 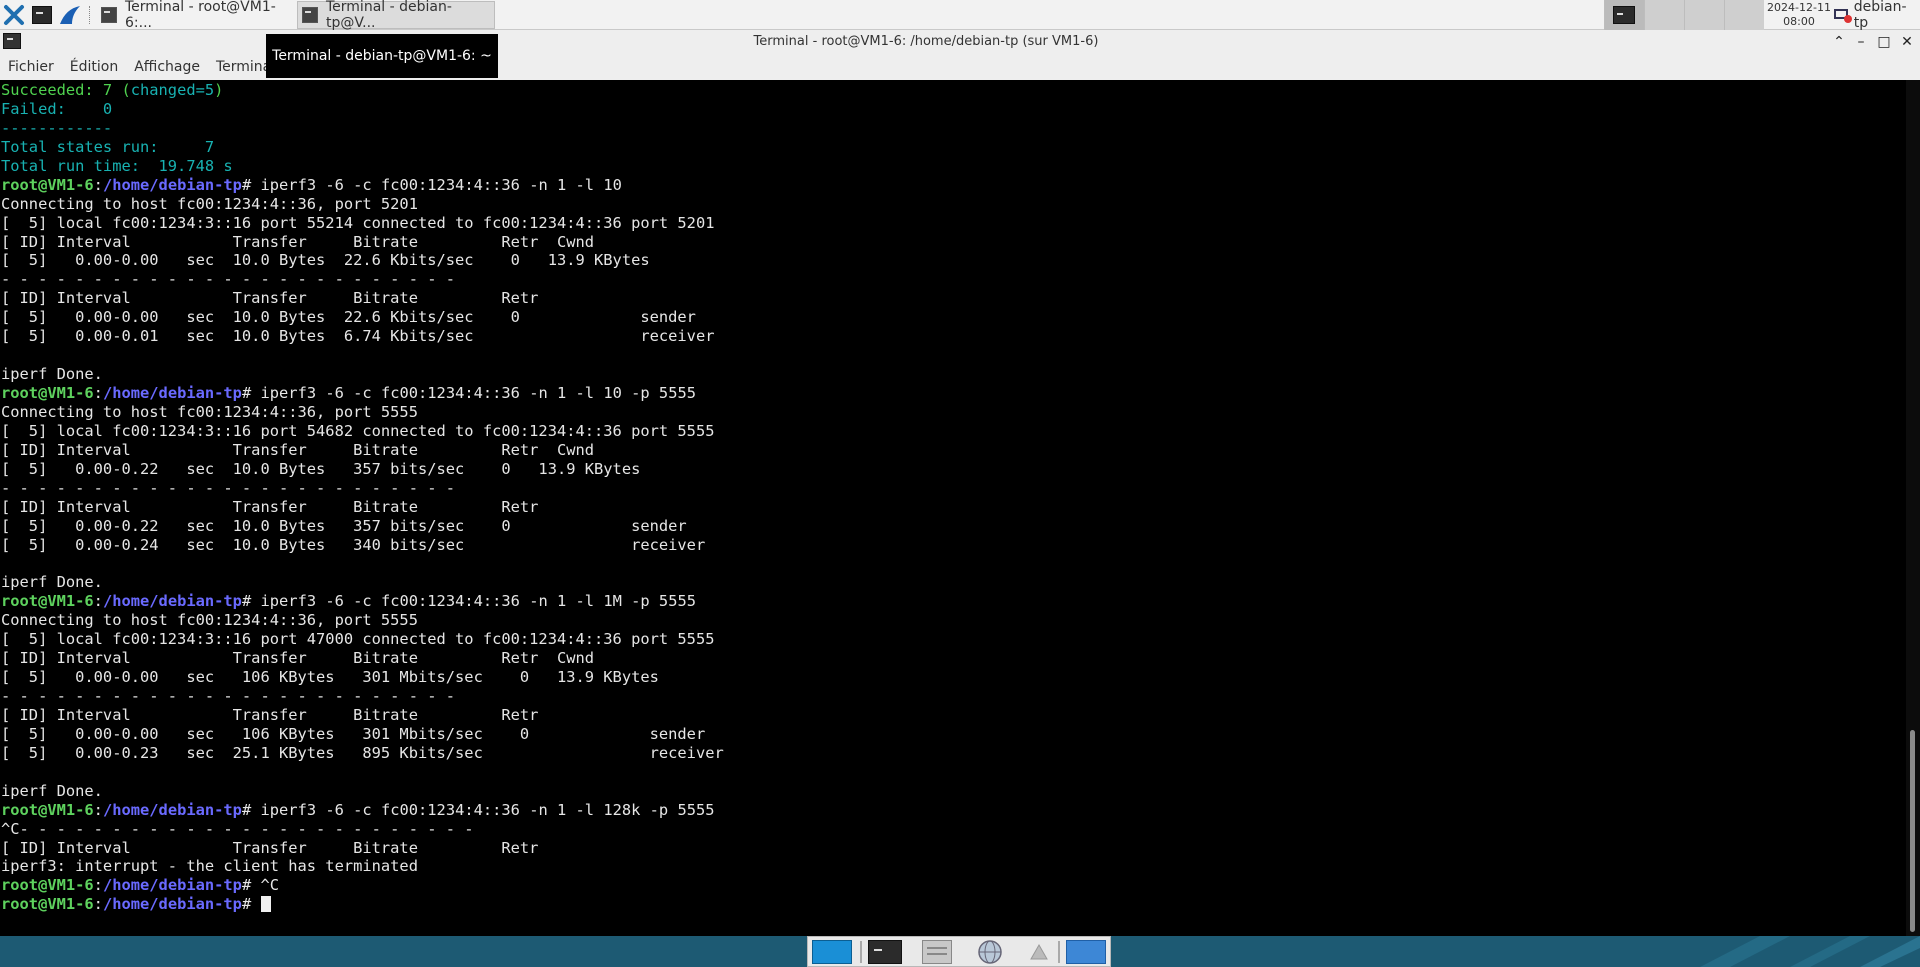 What do you see at coordinates (1039, 952) in the screenshot?
I see `app-finder-icon` at bounding box center [1039, 952].